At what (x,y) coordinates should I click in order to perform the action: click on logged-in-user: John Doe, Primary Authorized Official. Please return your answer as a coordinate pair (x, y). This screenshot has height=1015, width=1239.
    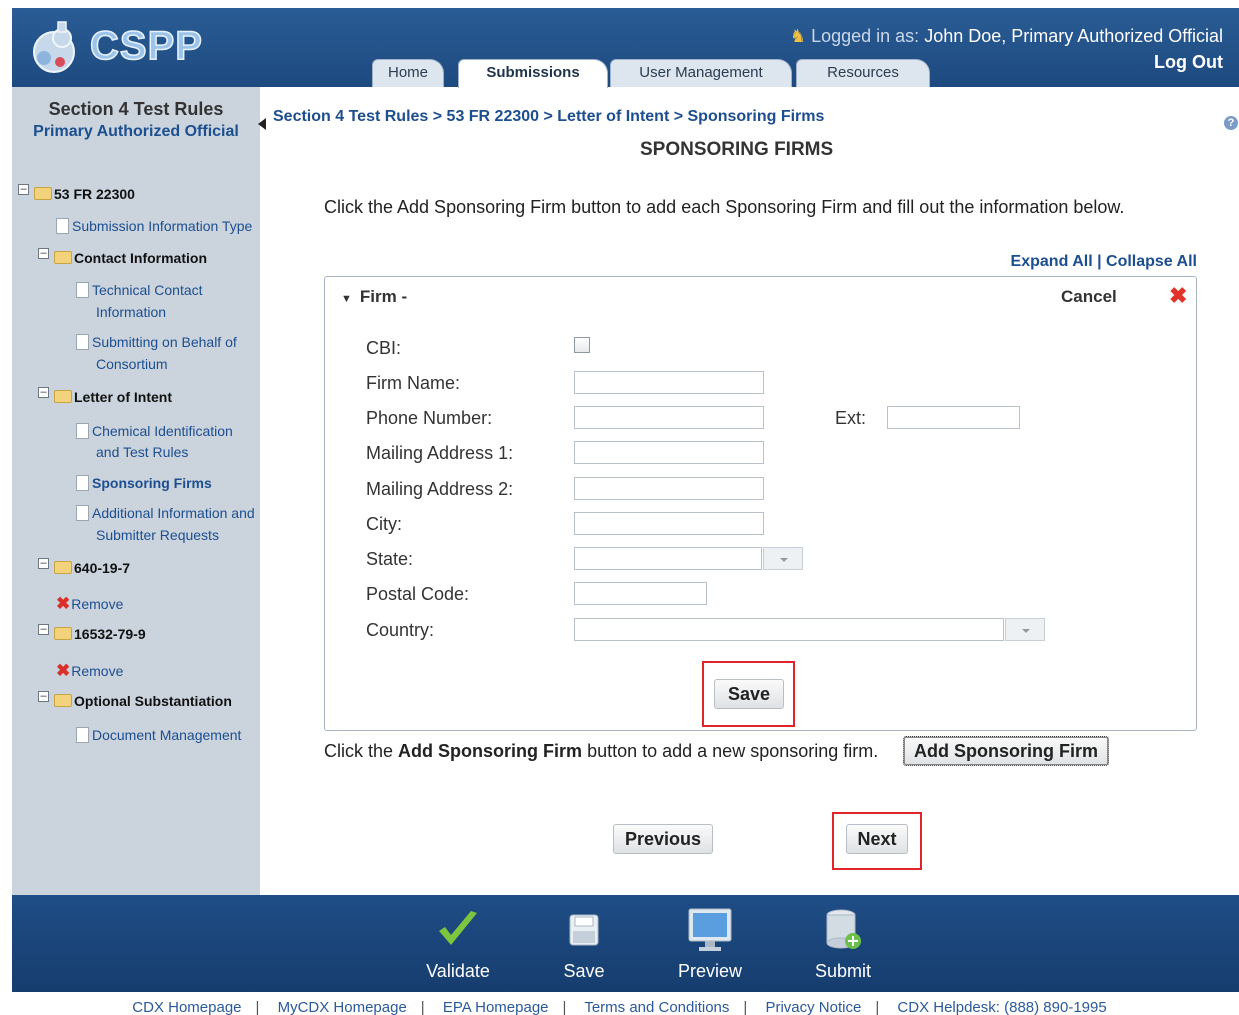
    Looking at the image, I should click on (1073, 36).